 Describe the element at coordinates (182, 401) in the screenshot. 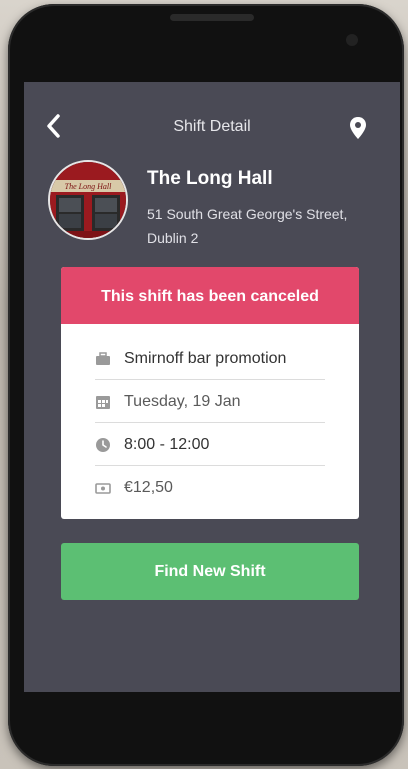

I see `shift-date: Tuesday, 19 Jan` at that location.